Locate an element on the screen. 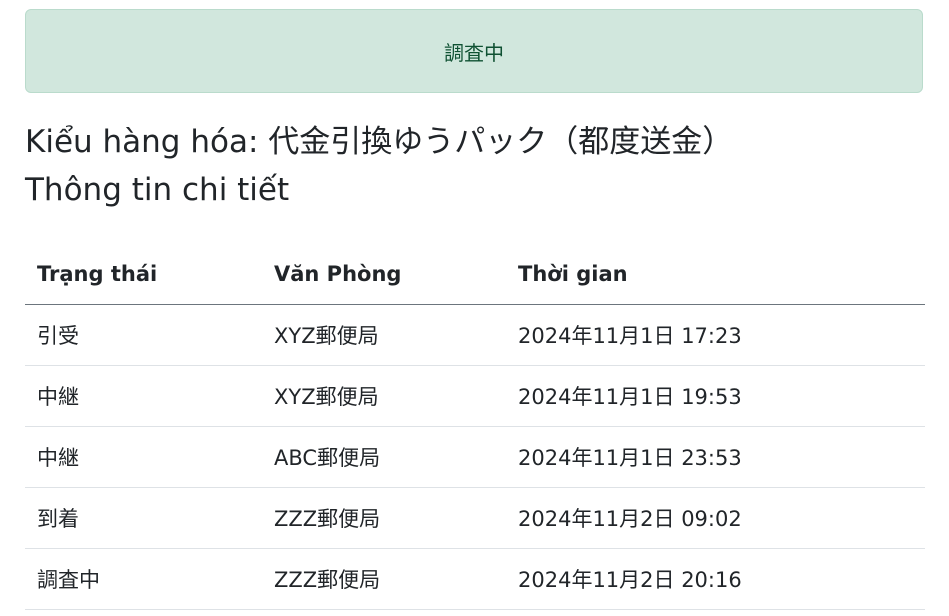  detail-heading: Thông tin chi tiết is located at coordinates (157, 190).